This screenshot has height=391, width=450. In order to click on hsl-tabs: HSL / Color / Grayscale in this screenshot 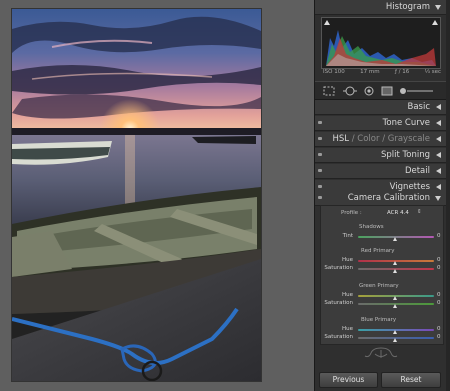, I will do `click(381, 139)`.